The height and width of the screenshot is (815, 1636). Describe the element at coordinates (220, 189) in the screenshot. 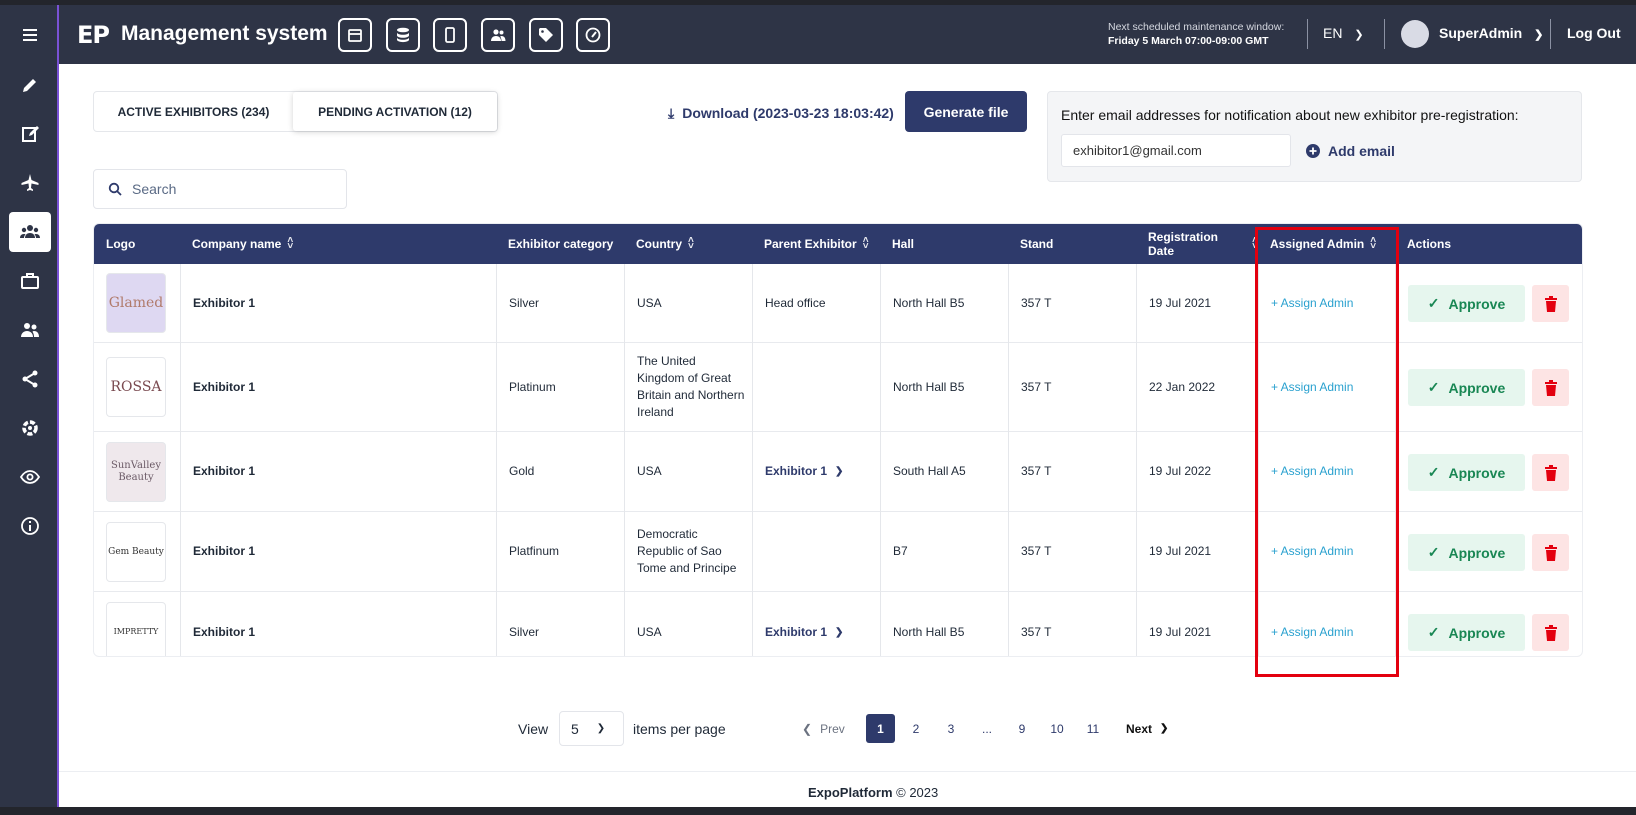

I see `search-input: Search` at that location.